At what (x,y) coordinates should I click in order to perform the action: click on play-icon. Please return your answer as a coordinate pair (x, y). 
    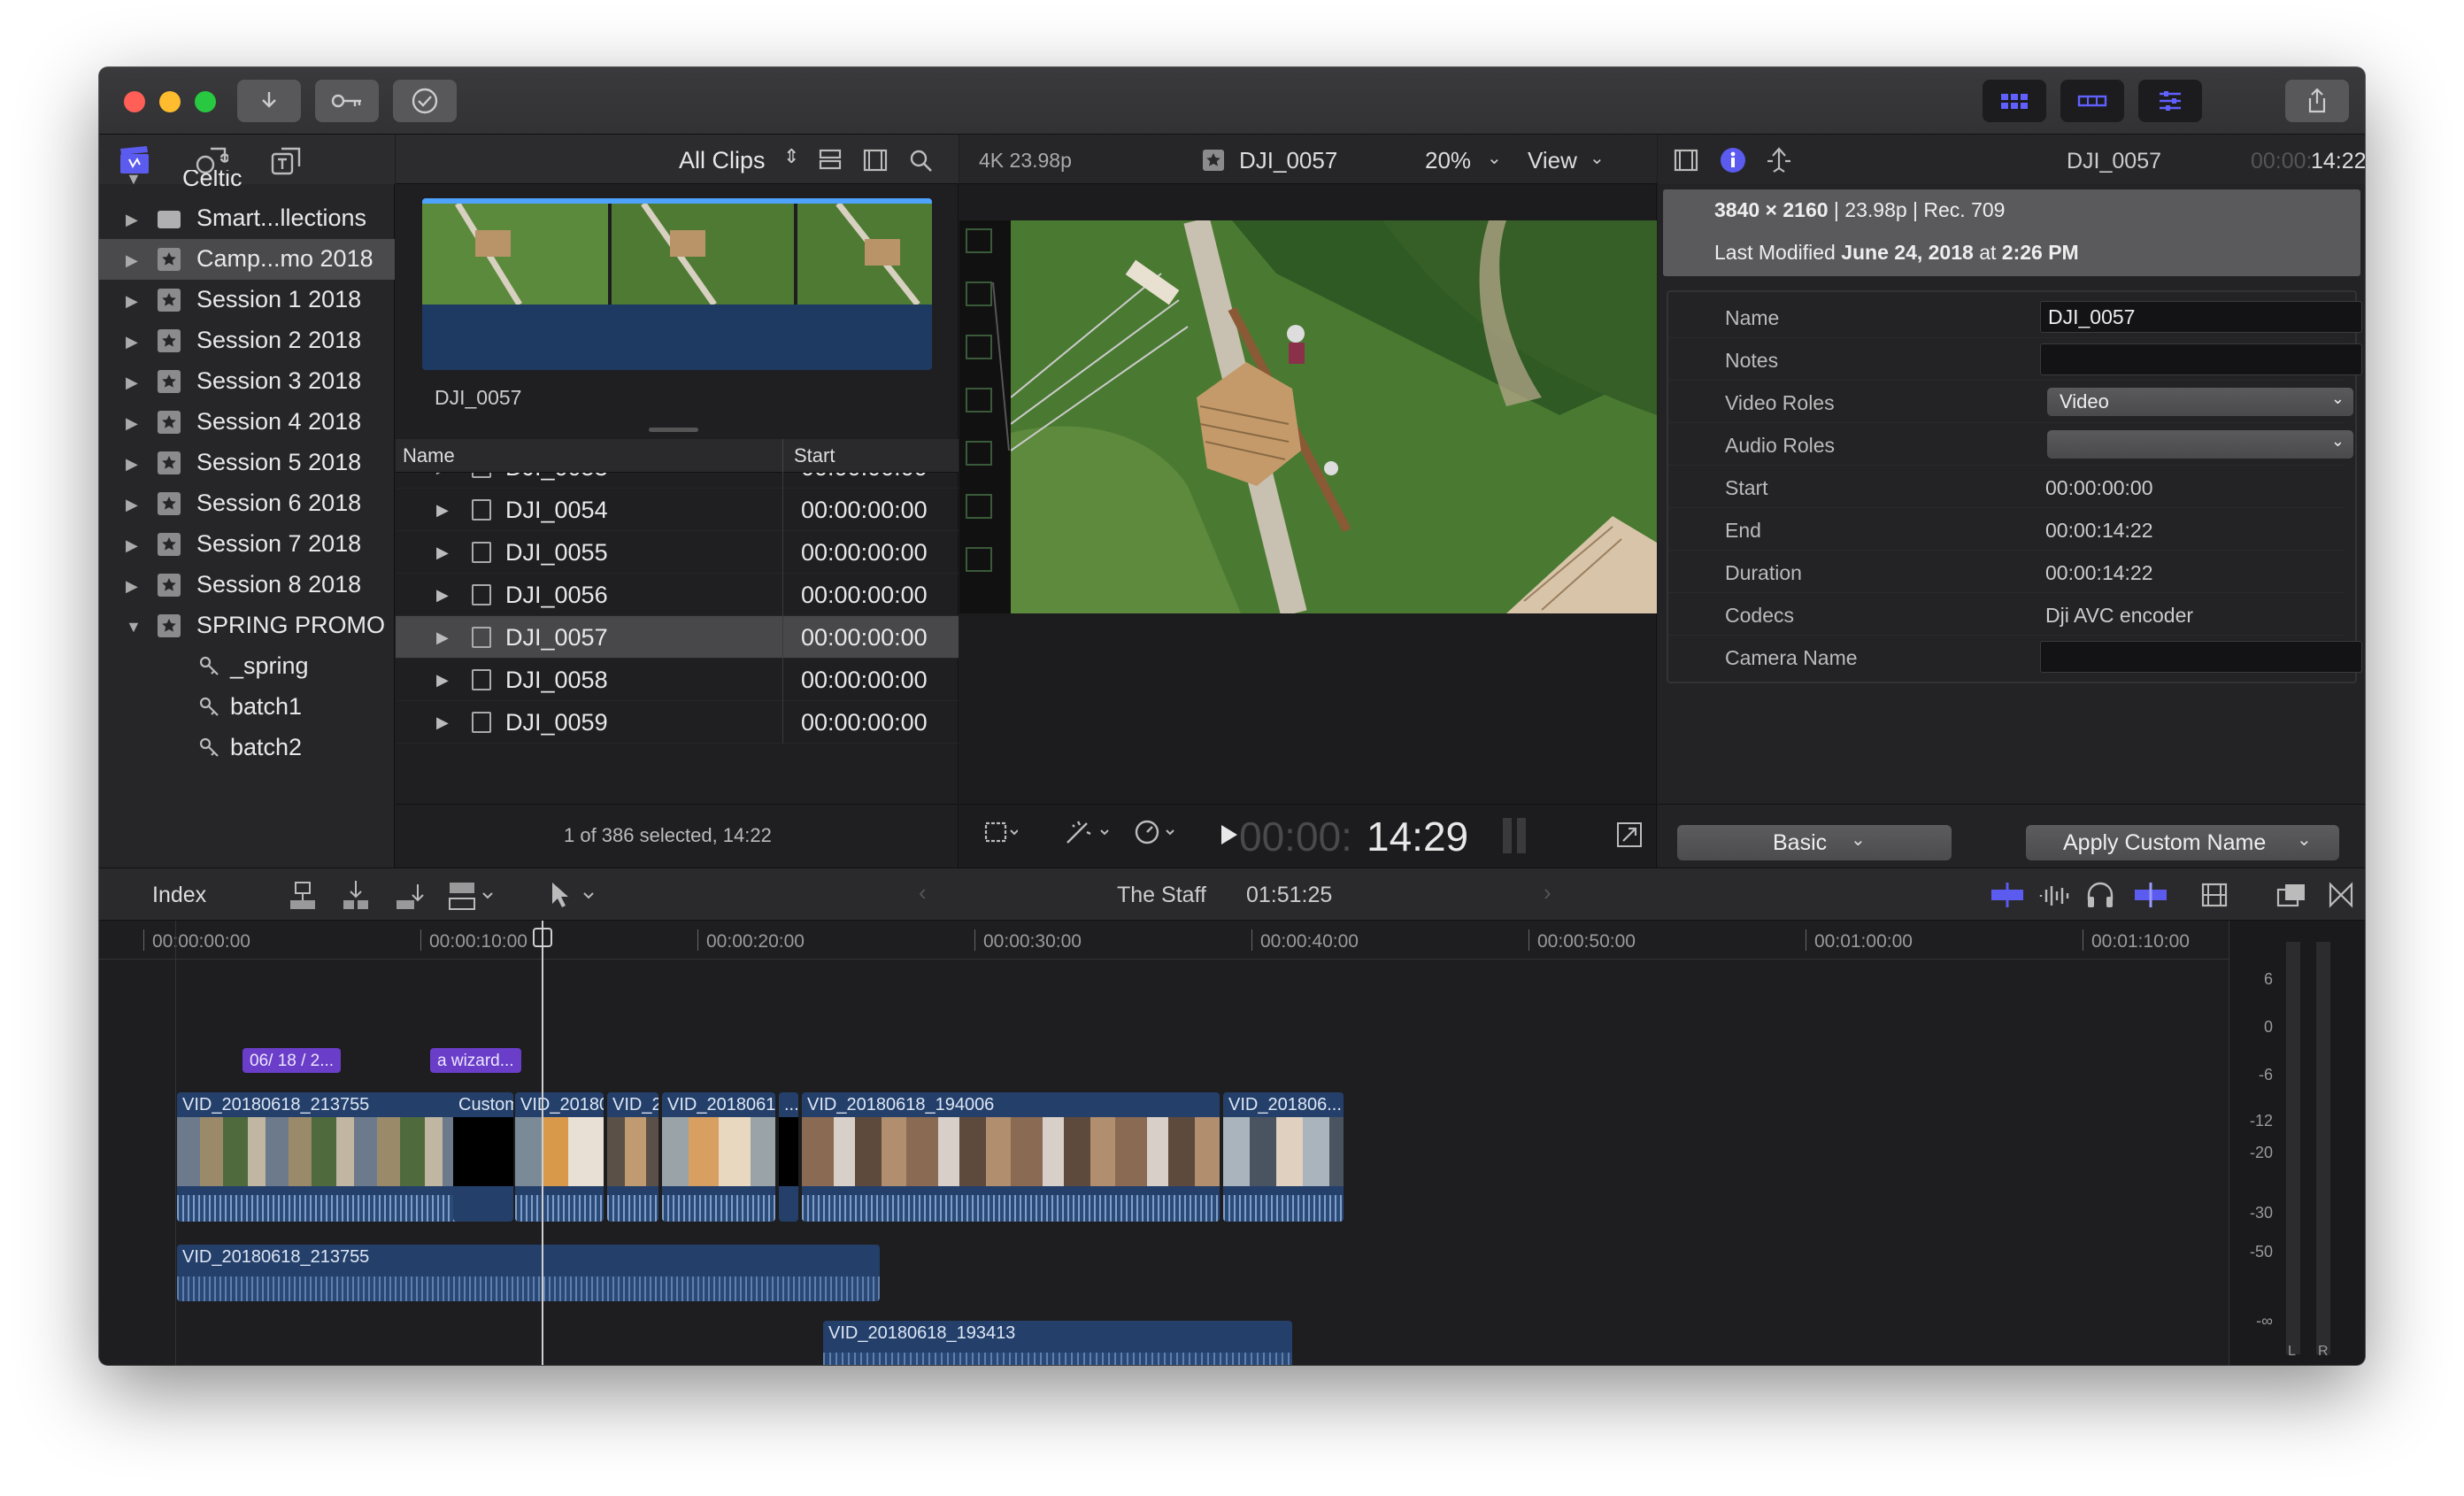
    Looking at the image, I should click on (1228, 834).